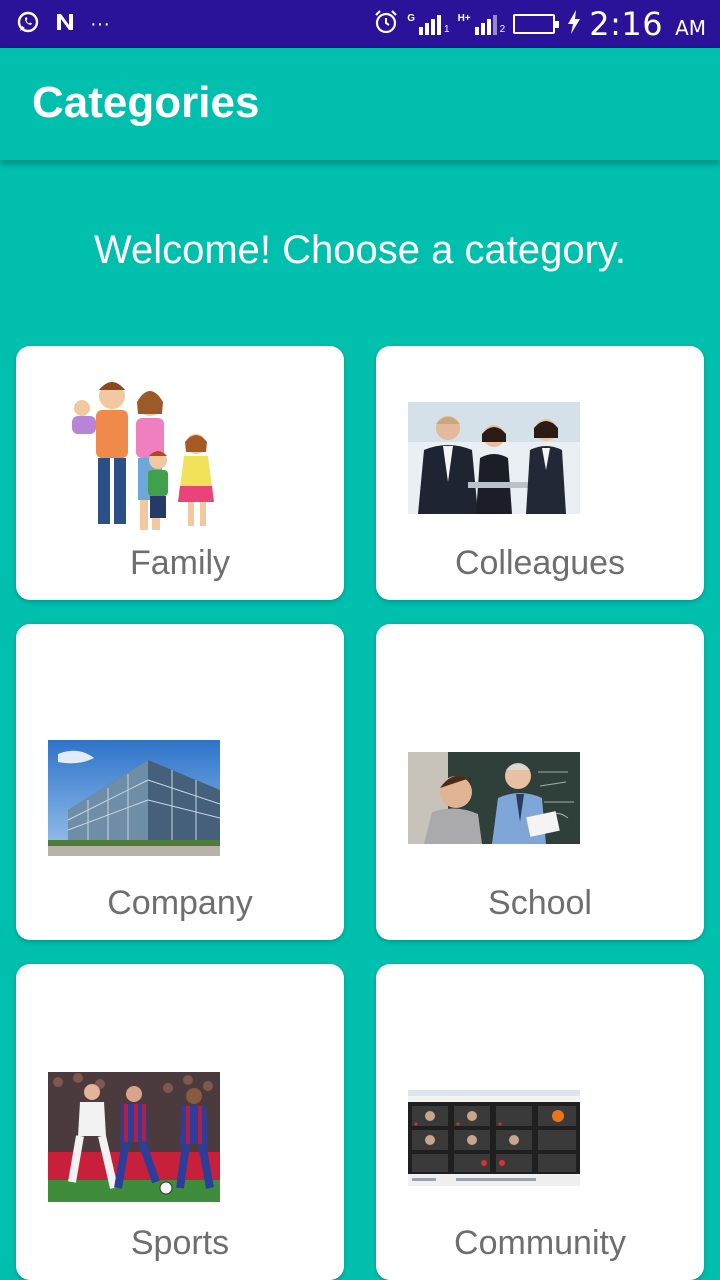 The width and height of the screenshot is (720, 1280). I want to click on video-call-screenshot, so click(494, 1138).